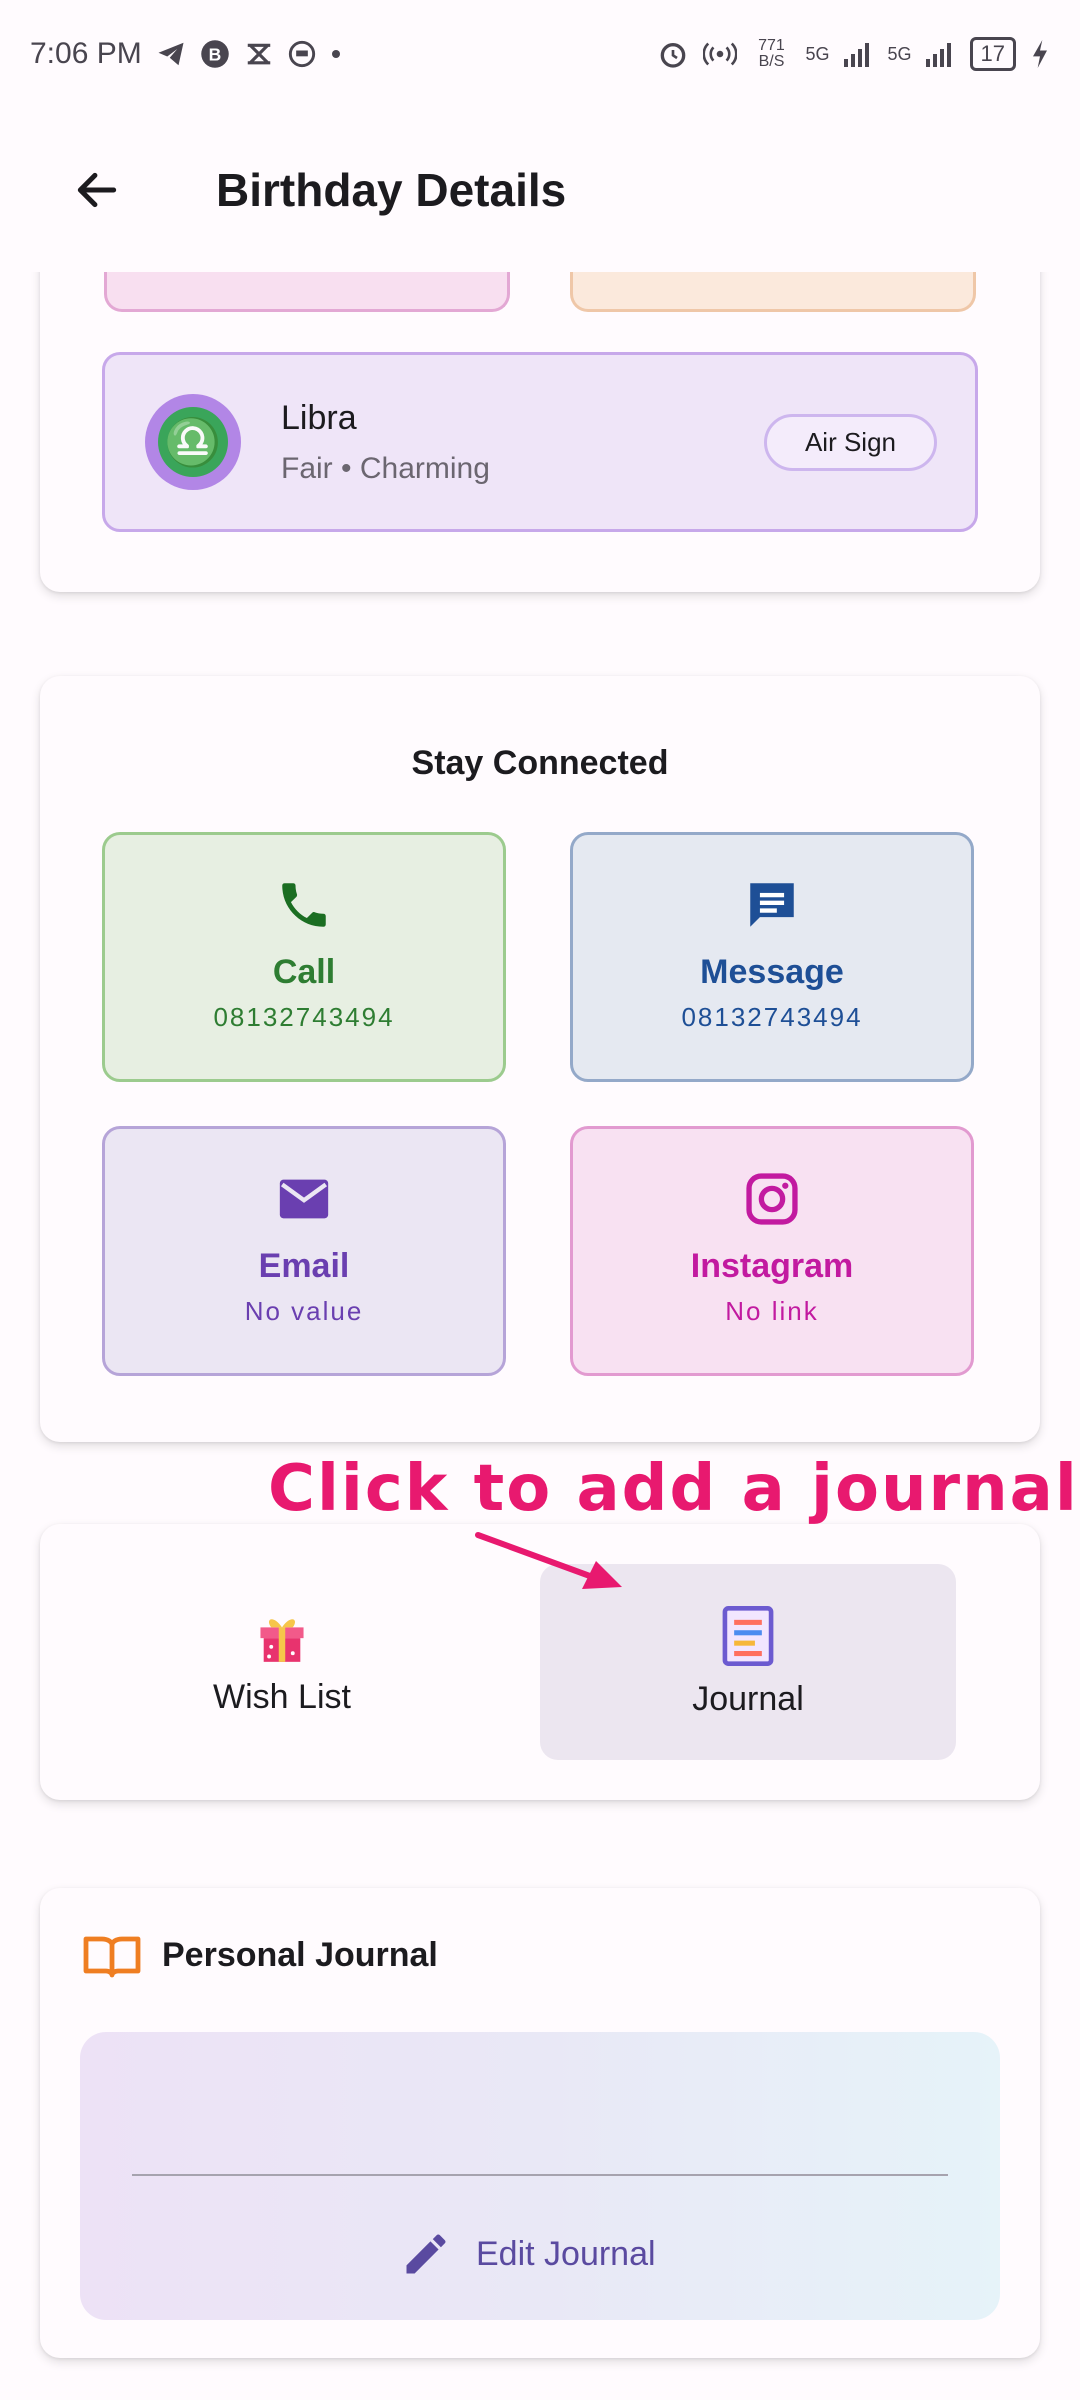 This screenshot has height=2400, width=1080. Describe the element at coordinates (720, 54) in the screenshot. I see `hotspot-icon` at that location.